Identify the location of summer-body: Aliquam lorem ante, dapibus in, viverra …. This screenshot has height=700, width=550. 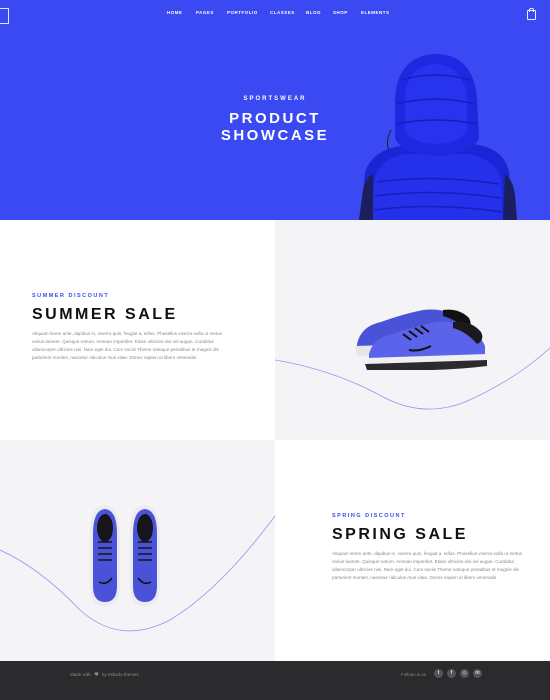
(127, 345).